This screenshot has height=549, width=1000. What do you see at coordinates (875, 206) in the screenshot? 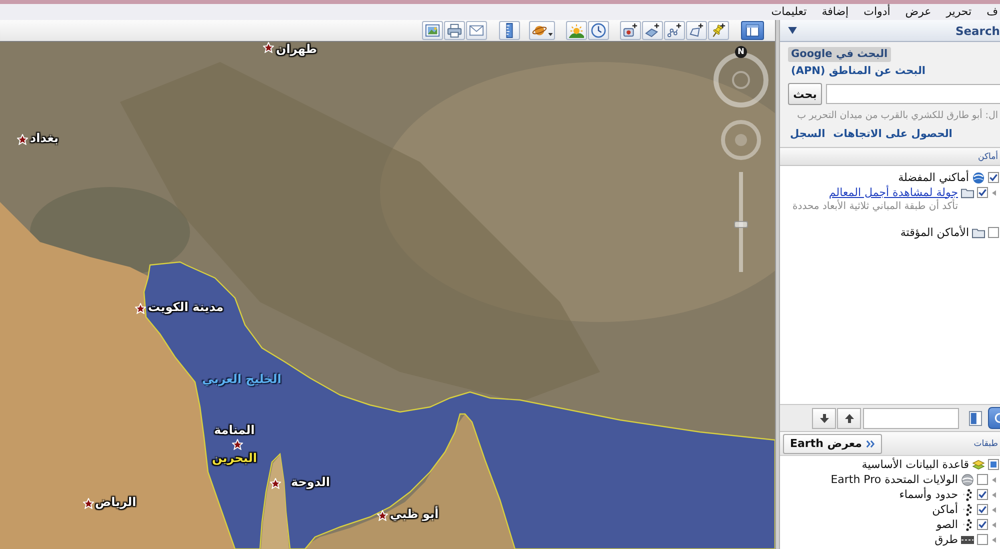
I see `item-description: تأكد أن طبقة المباني ثلاثية الأبعاد محددة` at bounding box center [875, 206].